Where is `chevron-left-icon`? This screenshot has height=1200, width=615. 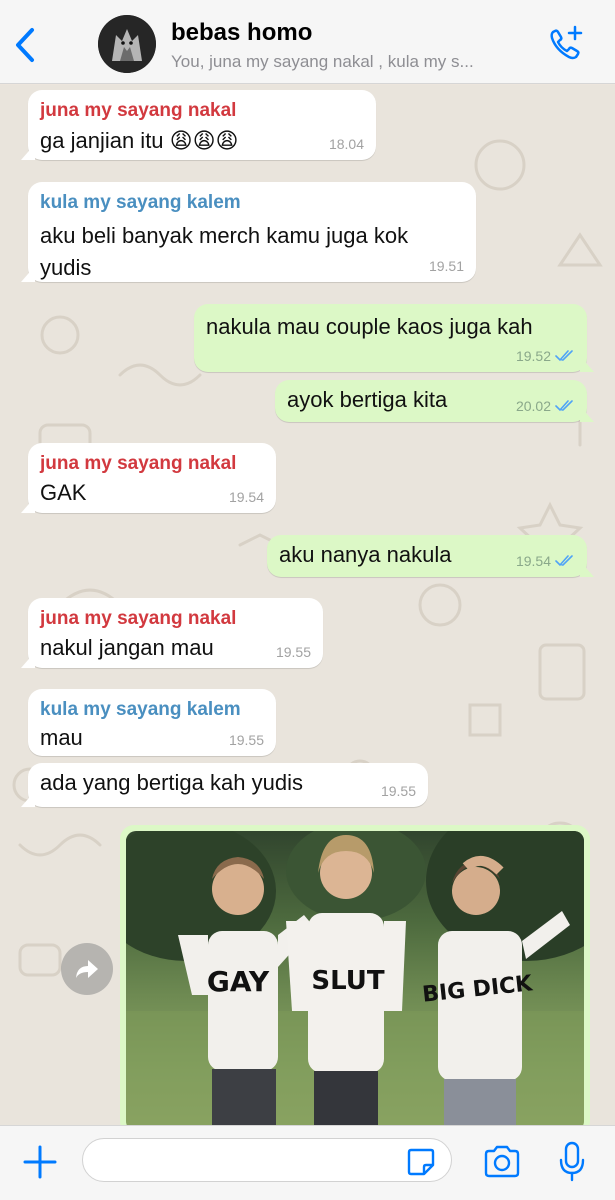 chevron-left-icon is located at coordinates (25, 45).